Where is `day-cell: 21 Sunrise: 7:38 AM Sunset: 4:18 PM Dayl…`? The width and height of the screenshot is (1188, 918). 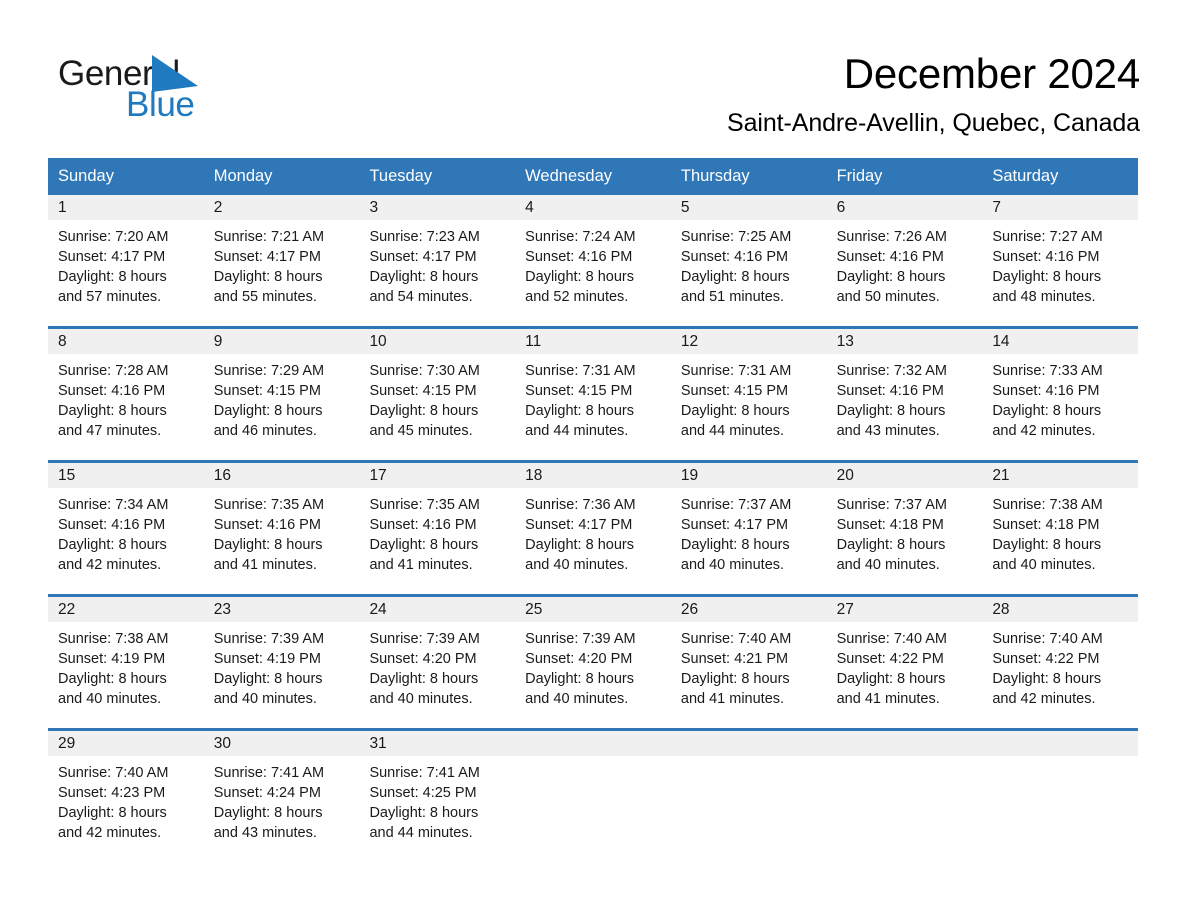 day-cell: 21 Sunrise: 7:38 AM Sunset: 4:18 PM Dayl… is located at coordinates (1060, 528).